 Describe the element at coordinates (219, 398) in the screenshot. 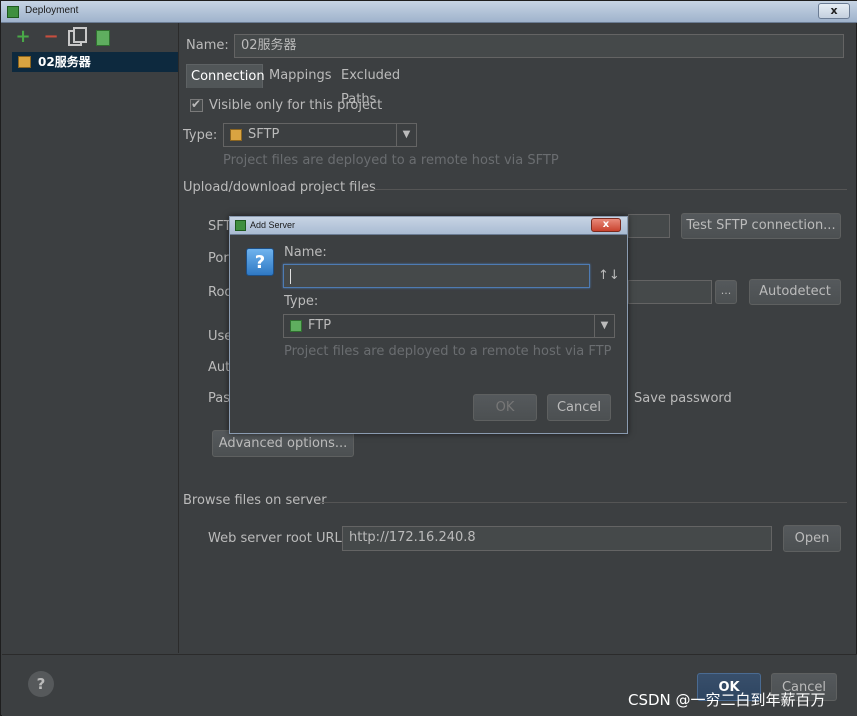

I see `password-label: Pas` at that location.